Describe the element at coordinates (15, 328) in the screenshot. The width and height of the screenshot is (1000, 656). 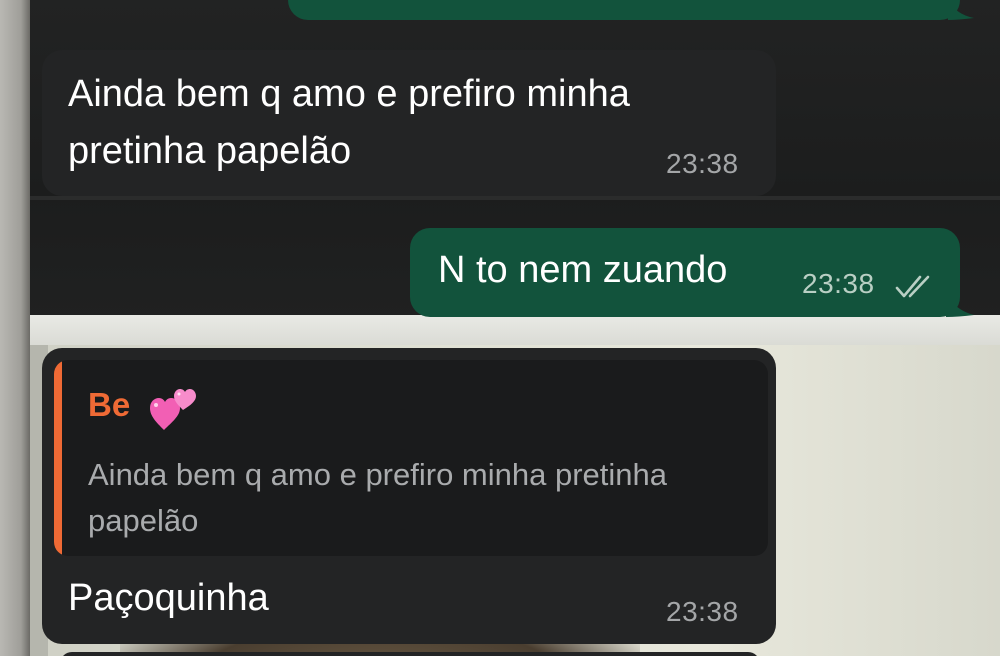
I see `wallpaper-edge` at that location.